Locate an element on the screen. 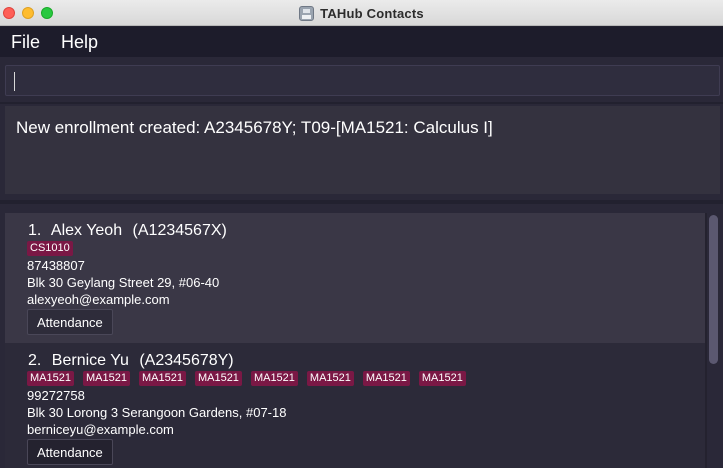 This screenshot has height=468, width=723. course-tag: CS1010 is located at coordinates (50, 248).